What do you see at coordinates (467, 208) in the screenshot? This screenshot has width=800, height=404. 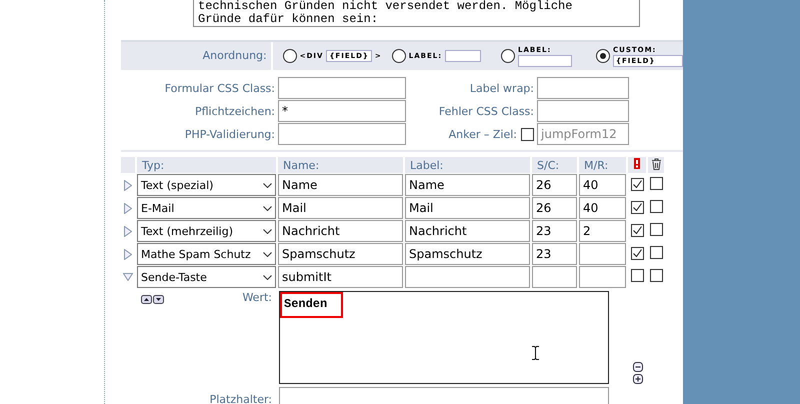 I see `caption-input: Mail` at bounding box center [467, 208].